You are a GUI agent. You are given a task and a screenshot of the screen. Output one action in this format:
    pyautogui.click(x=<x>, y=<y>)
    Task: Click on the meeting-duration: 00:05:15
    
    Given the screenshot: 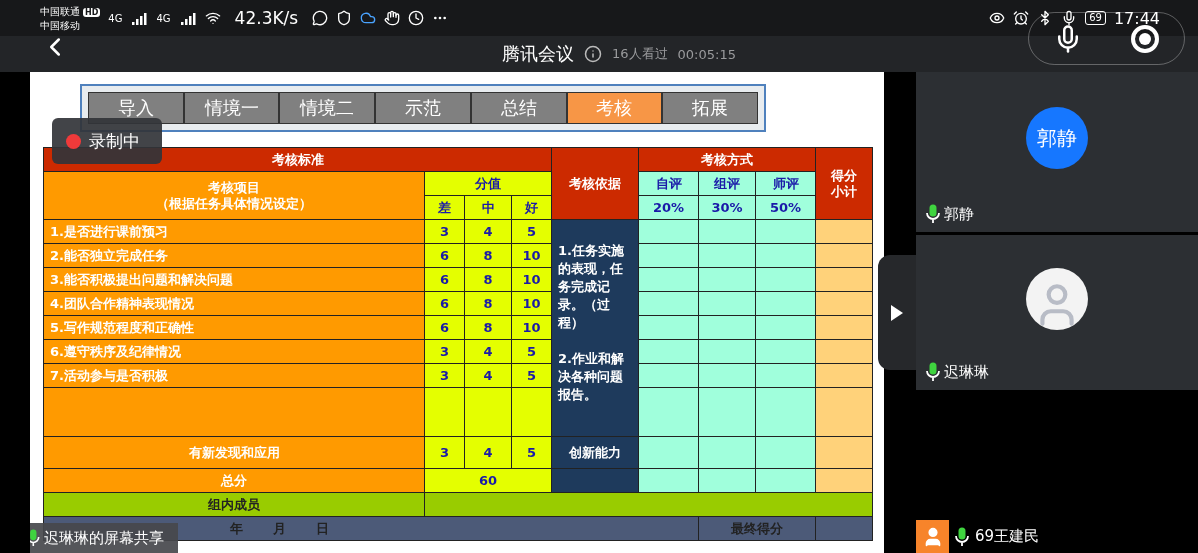 What is the action you would take?
    pyautogui.click(x=706, y=54)
    